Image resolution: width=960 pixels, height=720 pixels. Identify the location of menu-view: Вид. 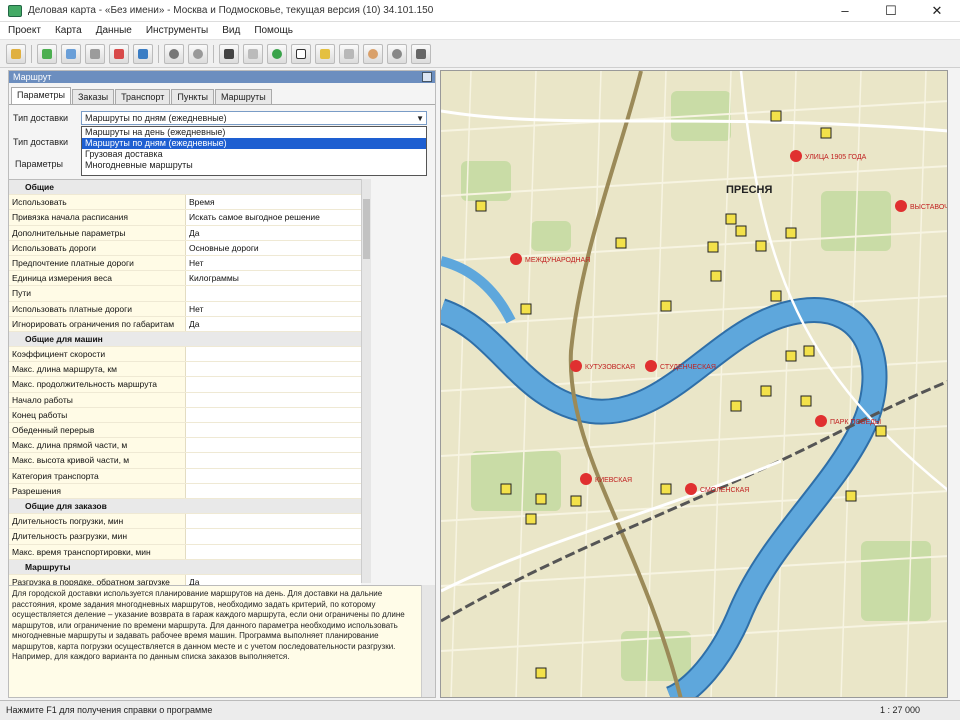
(231, 30).